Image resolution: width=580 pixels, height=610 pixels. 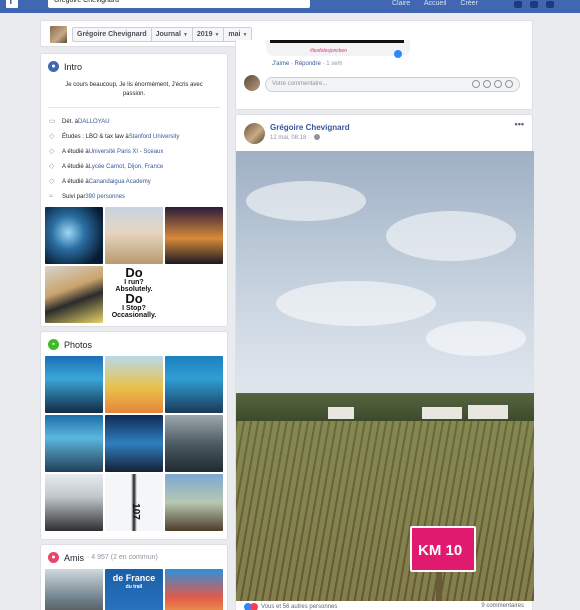 What do you see at coordinates (298, 4) in the screenshot?
I see `search-icon: ⌕` at bounding box center [298, 4].